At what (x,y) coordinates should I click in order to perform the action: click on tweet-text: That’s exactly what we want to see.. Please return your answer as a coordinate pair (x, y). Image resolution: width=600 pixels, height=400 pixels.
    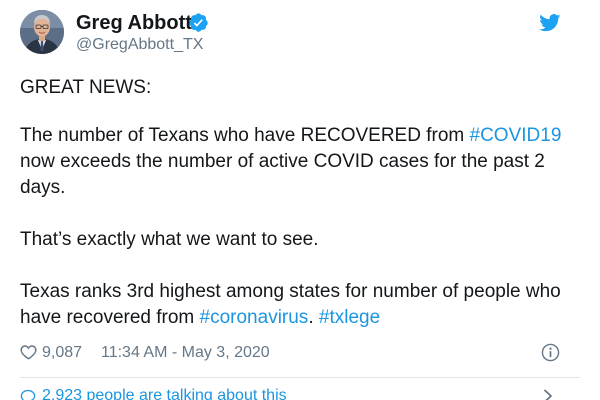
    Looking at the image, I should click on (169, 239).